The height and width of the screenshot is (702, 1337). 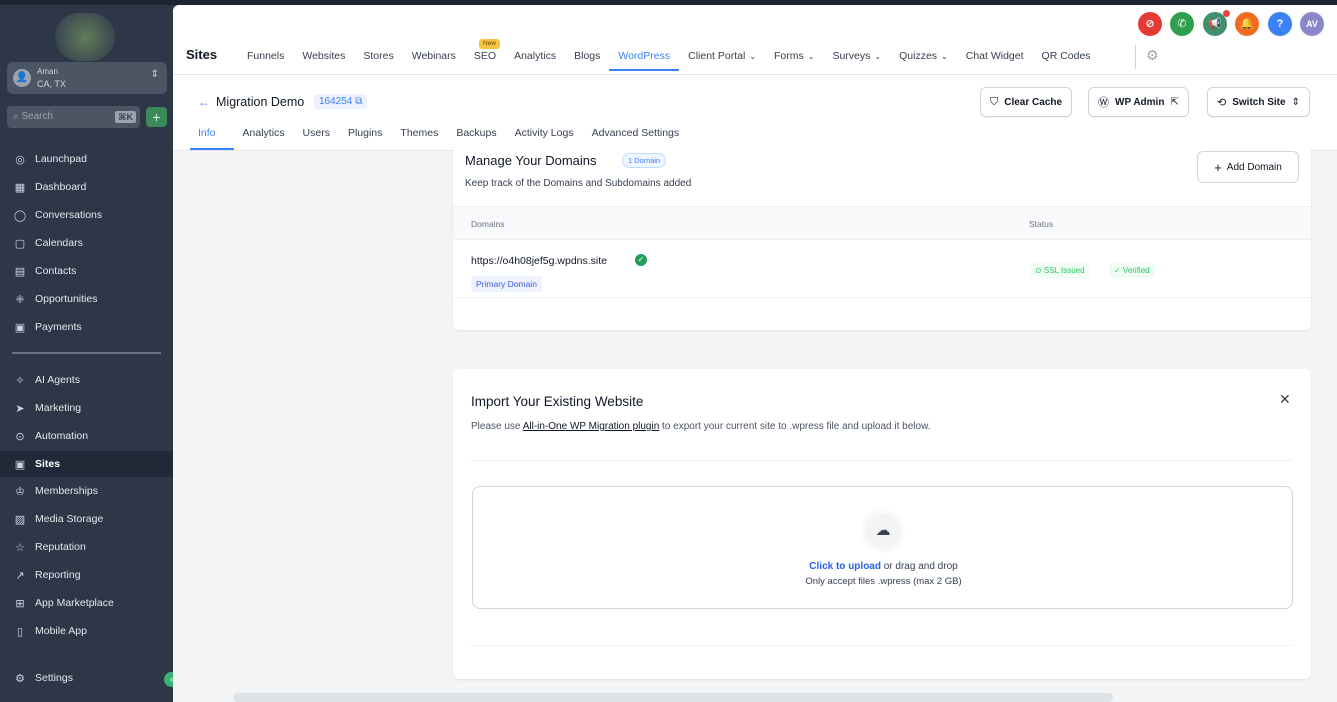 I want to click on button-label: Add Domain, so click(x=1254, y=167).